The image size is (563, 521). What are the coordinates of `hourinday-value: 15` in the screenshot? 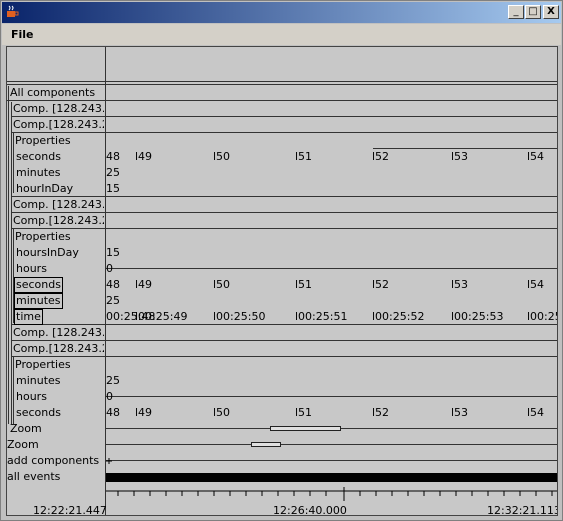 It's located at (113, 188).